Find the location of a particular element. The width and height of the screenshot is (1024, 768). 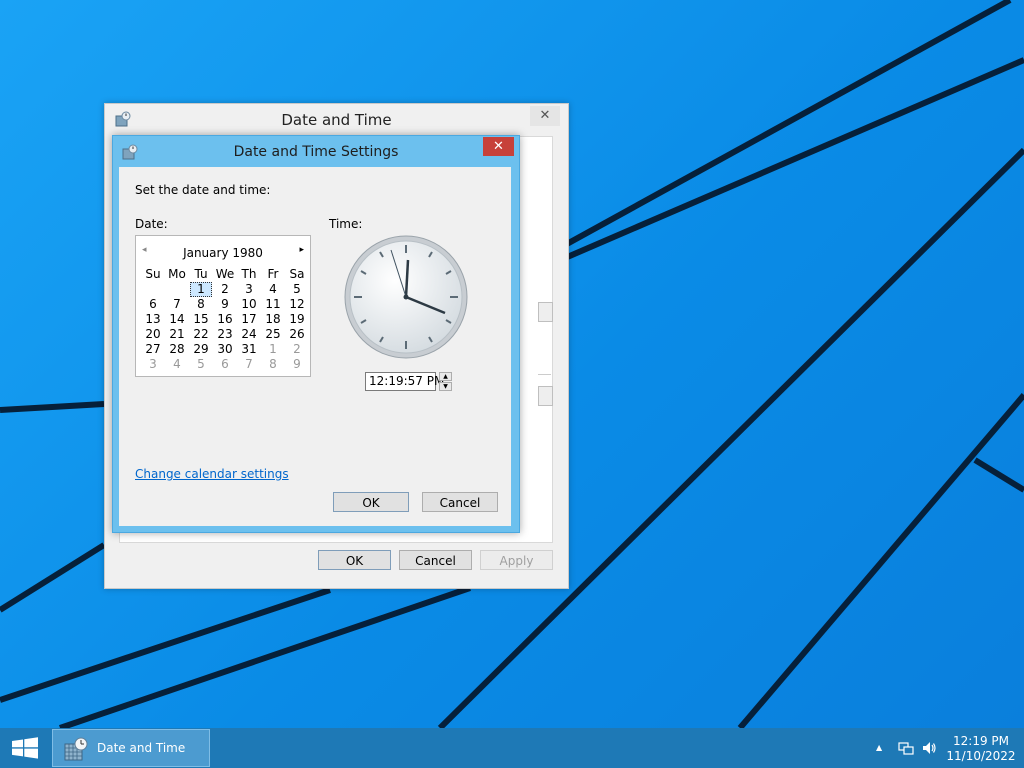

weekday-header: Mo is located at coordinates (177, 274).